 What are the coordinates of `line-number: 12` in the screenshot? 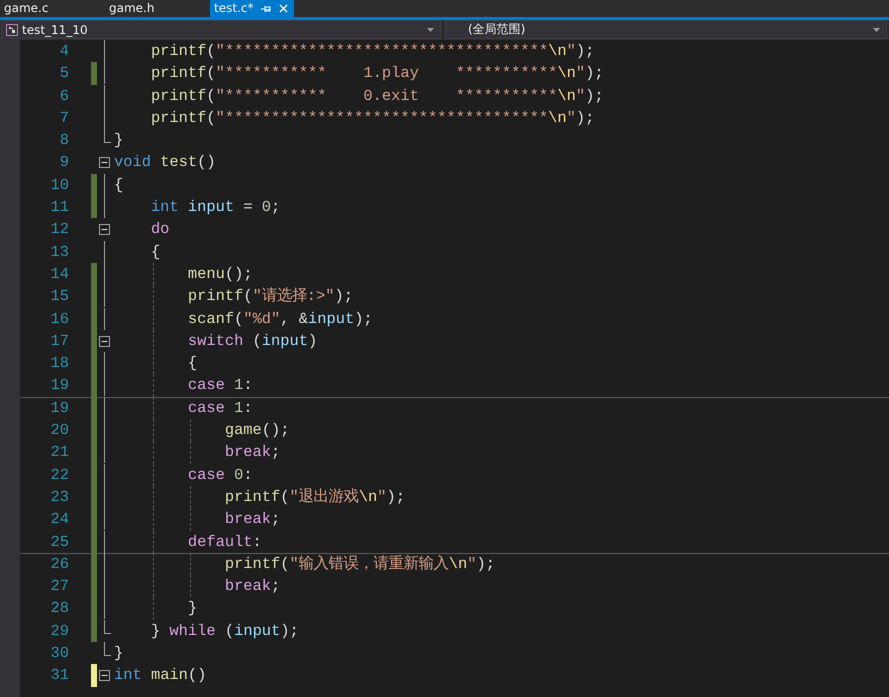 It's located at (59, 229).